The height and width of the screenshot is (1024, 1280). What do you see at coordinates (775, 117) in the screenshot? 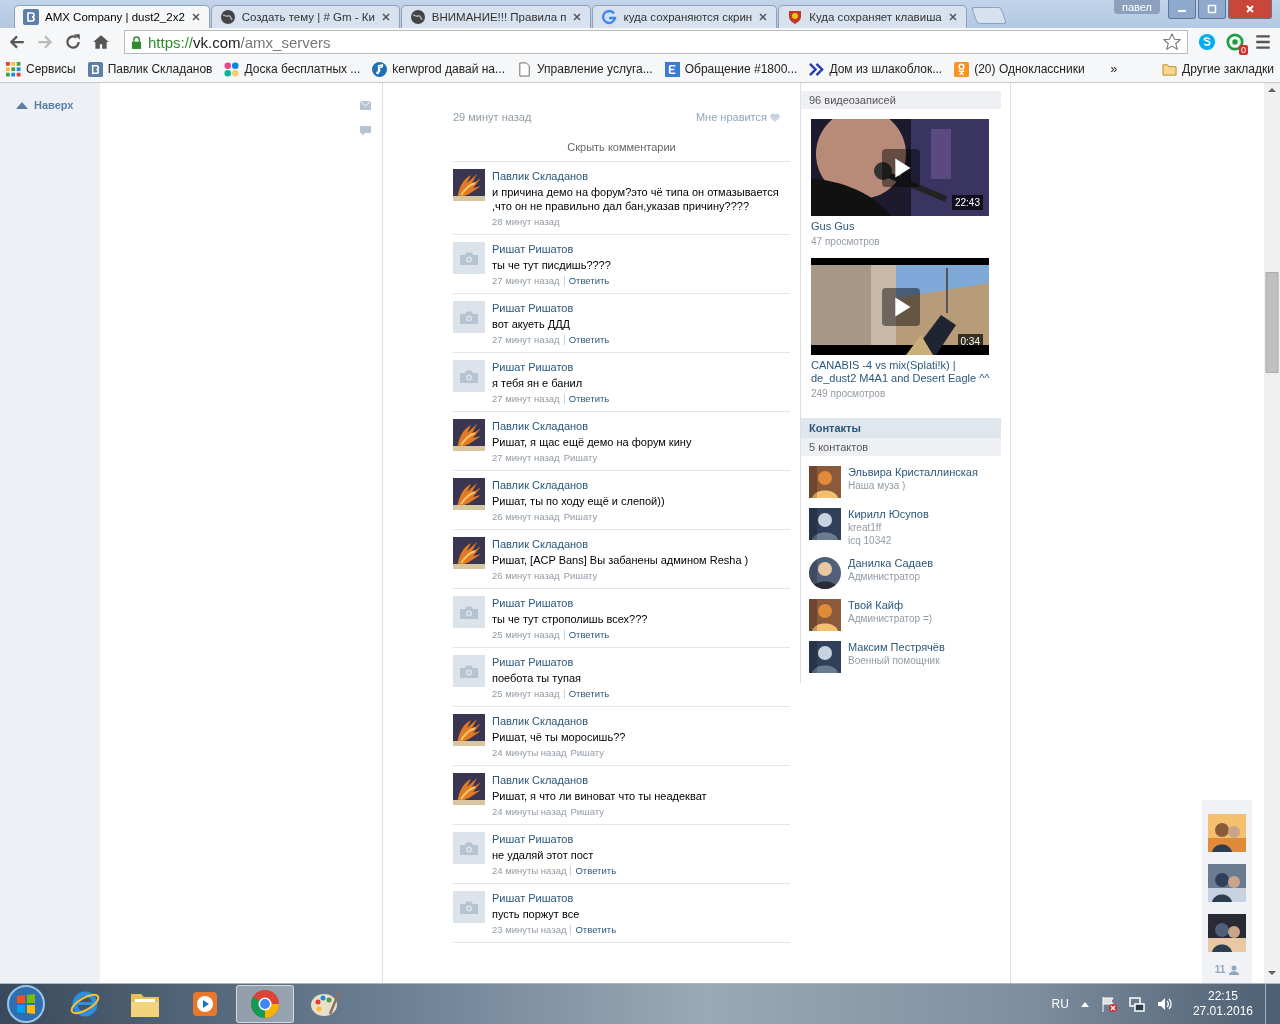
I see `heart-icon` at bounding box center [775, 117].